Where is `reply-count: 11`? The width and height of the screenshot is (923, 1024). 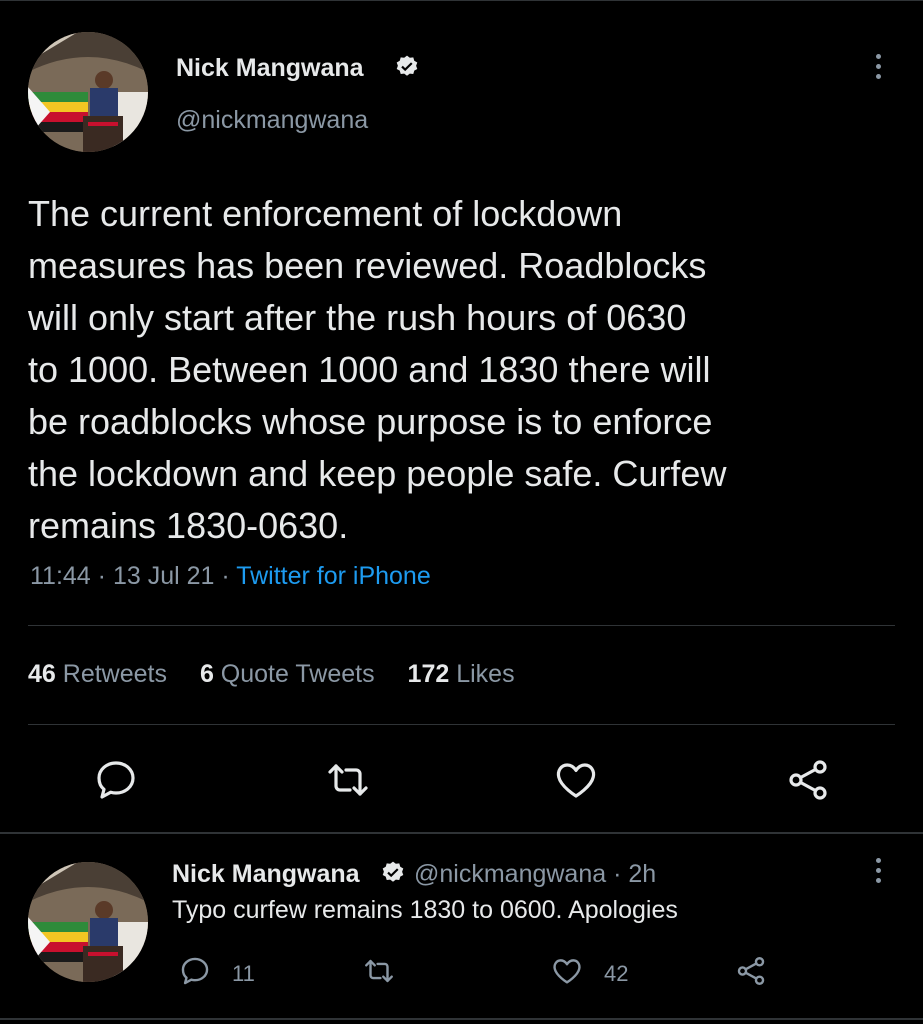 reply-count: 11 is located at coordinates (243, 973).